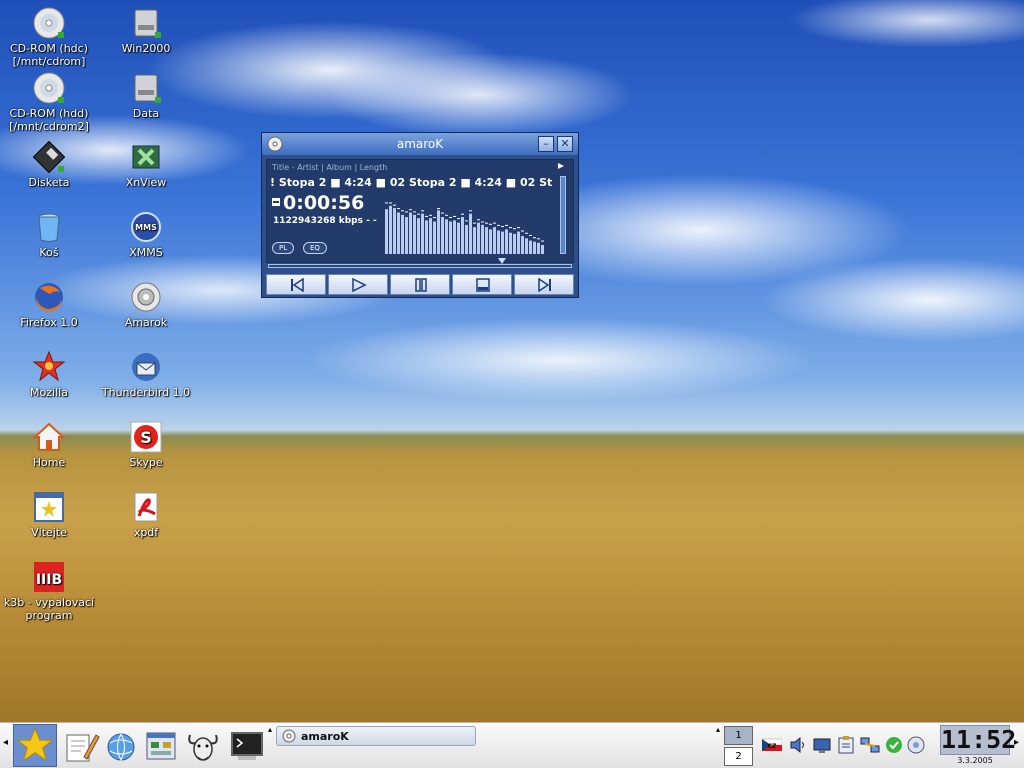  I want to click on tray-display, so click(822, 745).